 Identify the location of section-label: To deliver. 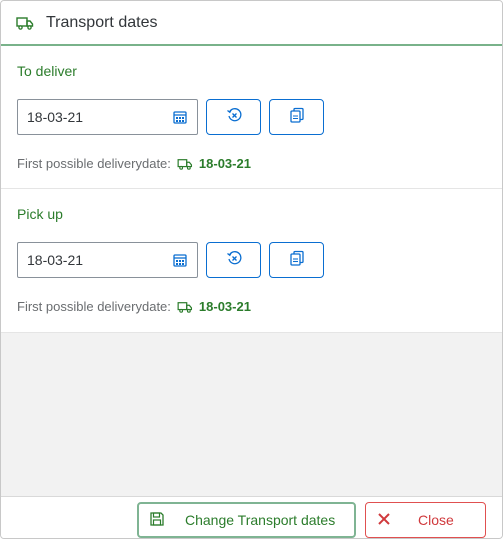
(47, 71).